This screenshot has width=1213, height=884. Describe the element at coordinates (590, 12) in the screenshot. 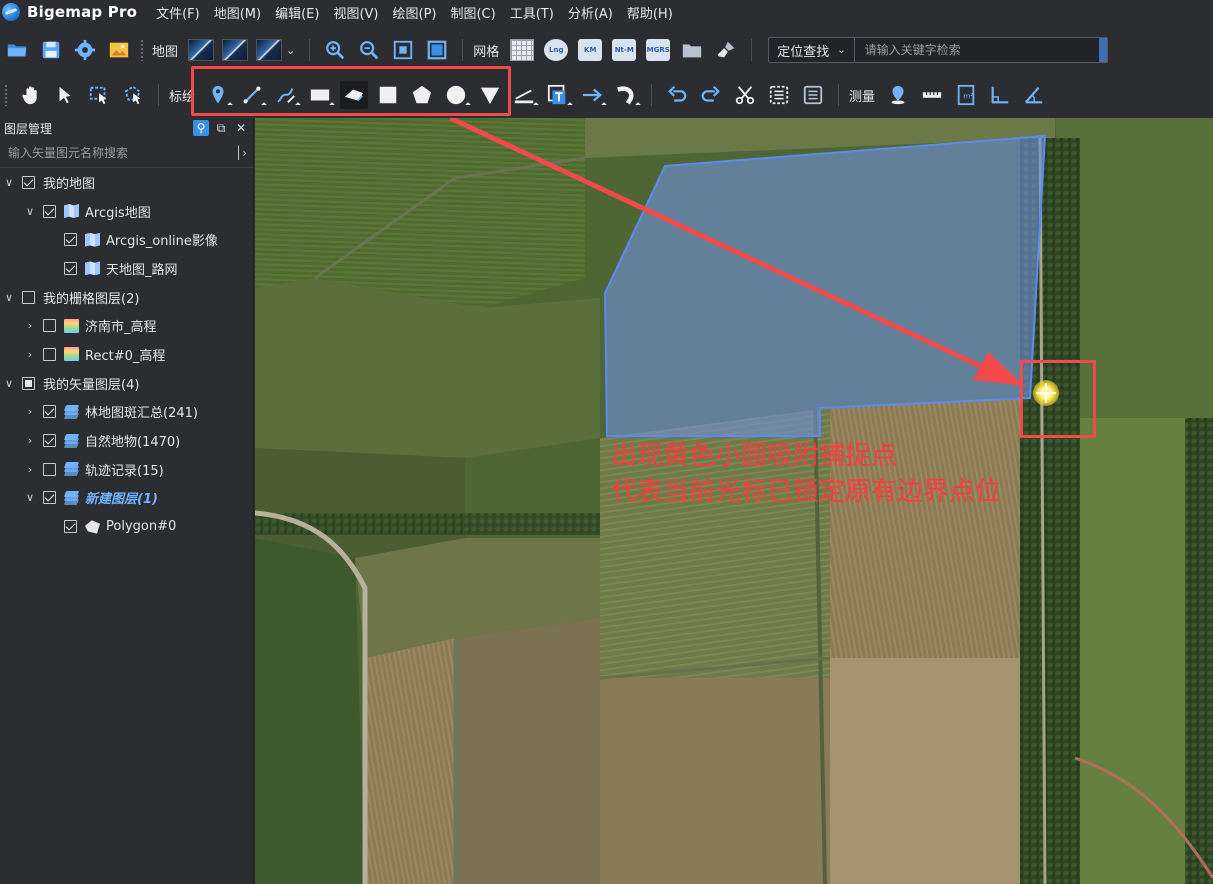

I see `menu-item: 分析(A)` at that location.